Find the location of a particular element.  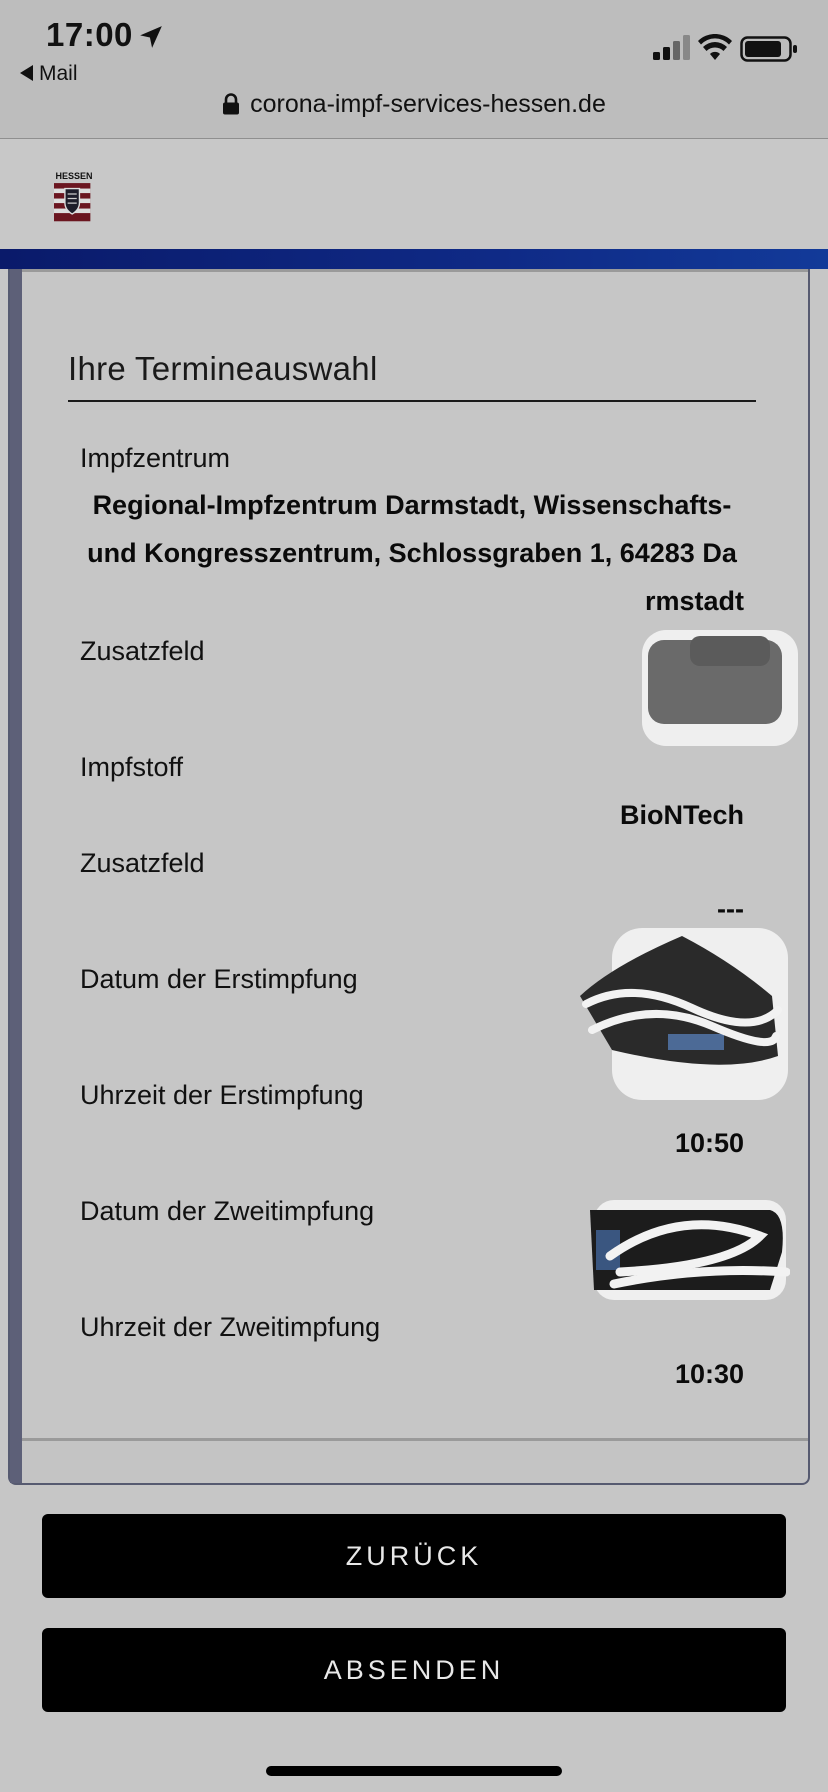

header-accent-band is located at coordinates (414, 259).